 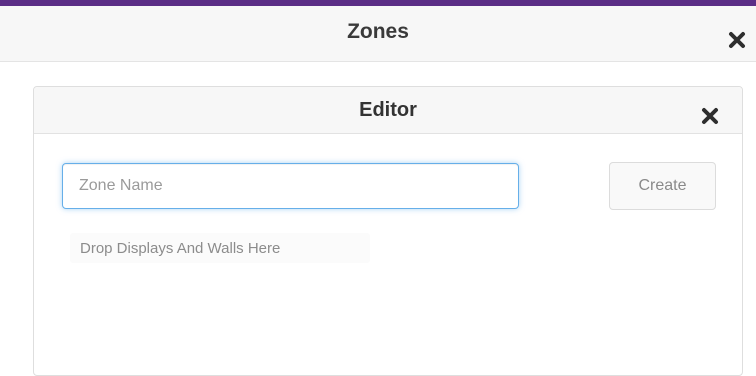 What do you see at coordinates (180, 248) in the screenshot?
I see `drop-zone-label: Drop Displays And Walls Here` at bounding box center [180, 248].